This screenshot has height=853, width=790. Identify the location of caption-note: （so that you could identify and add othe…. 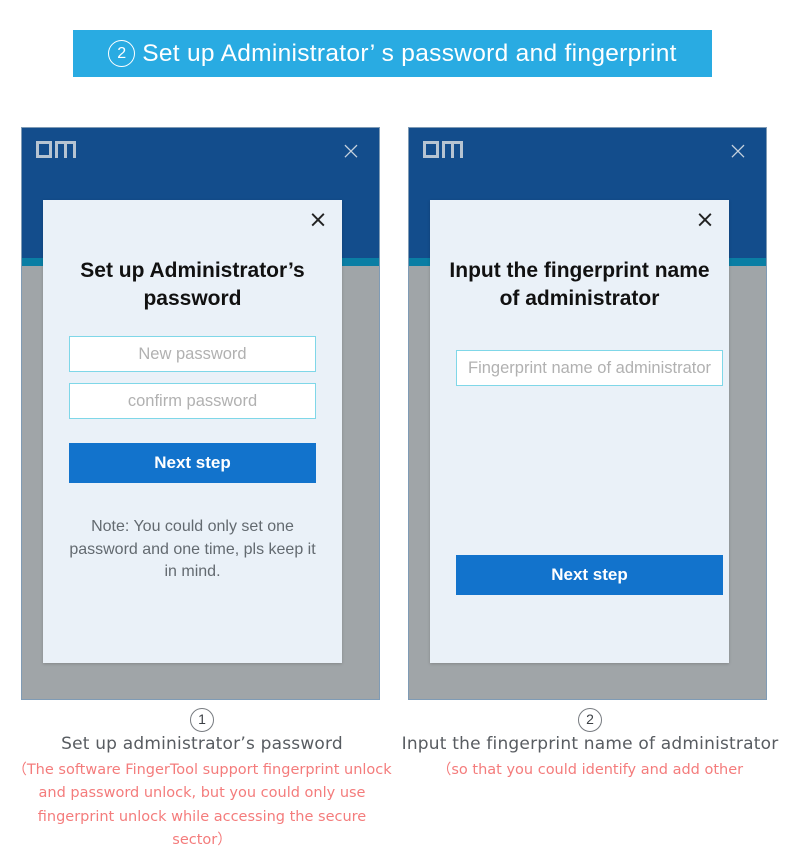
(590, 769).